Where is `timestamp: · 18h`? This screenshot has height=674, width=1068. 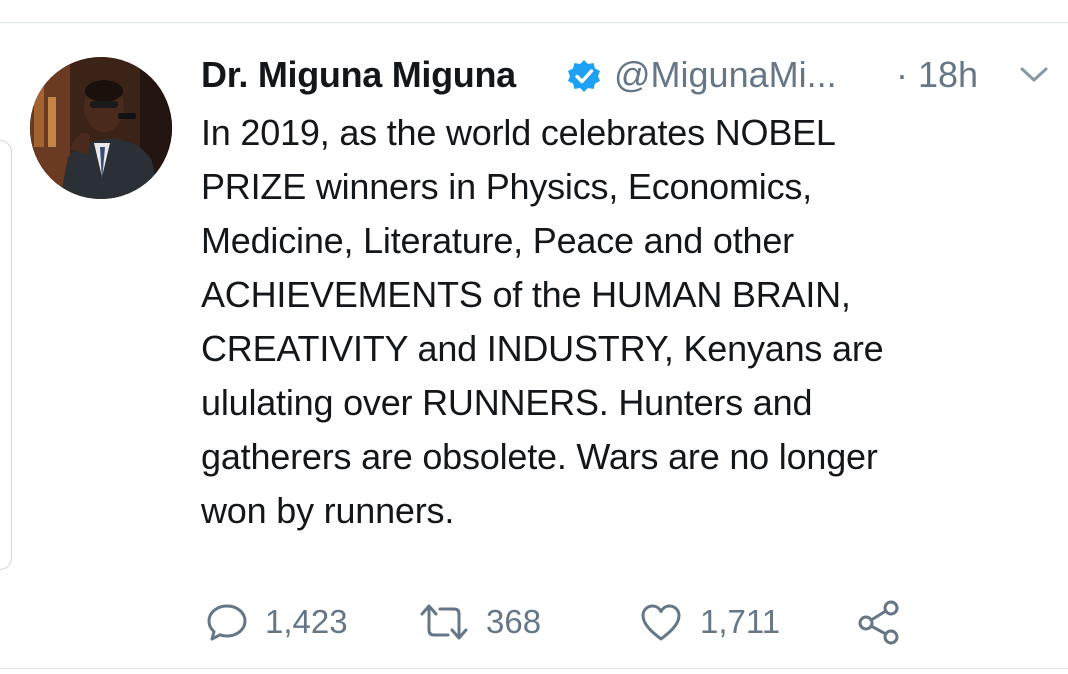 timestamp: · 18h is located at coordinates (937, 75).